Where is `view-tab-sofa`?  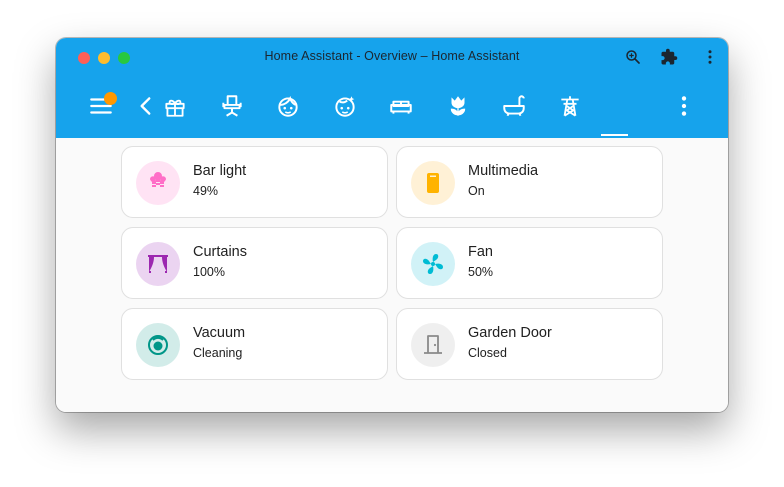
view-tab-sofa is located at coordinates (401, 106).